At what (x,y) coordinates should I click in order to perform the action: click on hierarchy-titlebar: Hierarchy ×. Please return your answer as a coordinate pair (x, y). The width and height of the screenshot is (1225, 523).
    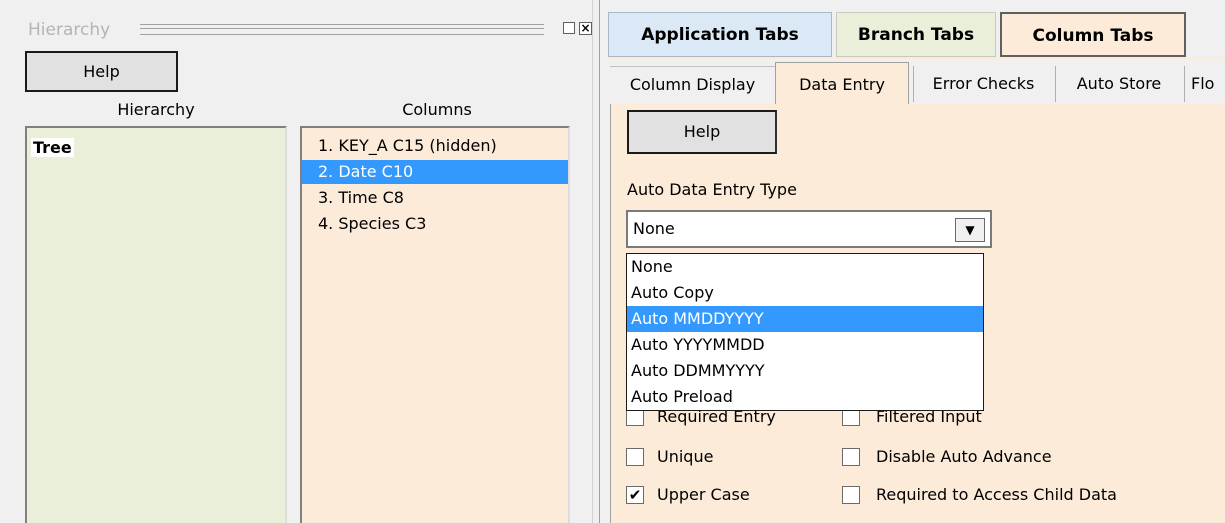
    Looking at the image, I should click on (310, 30).